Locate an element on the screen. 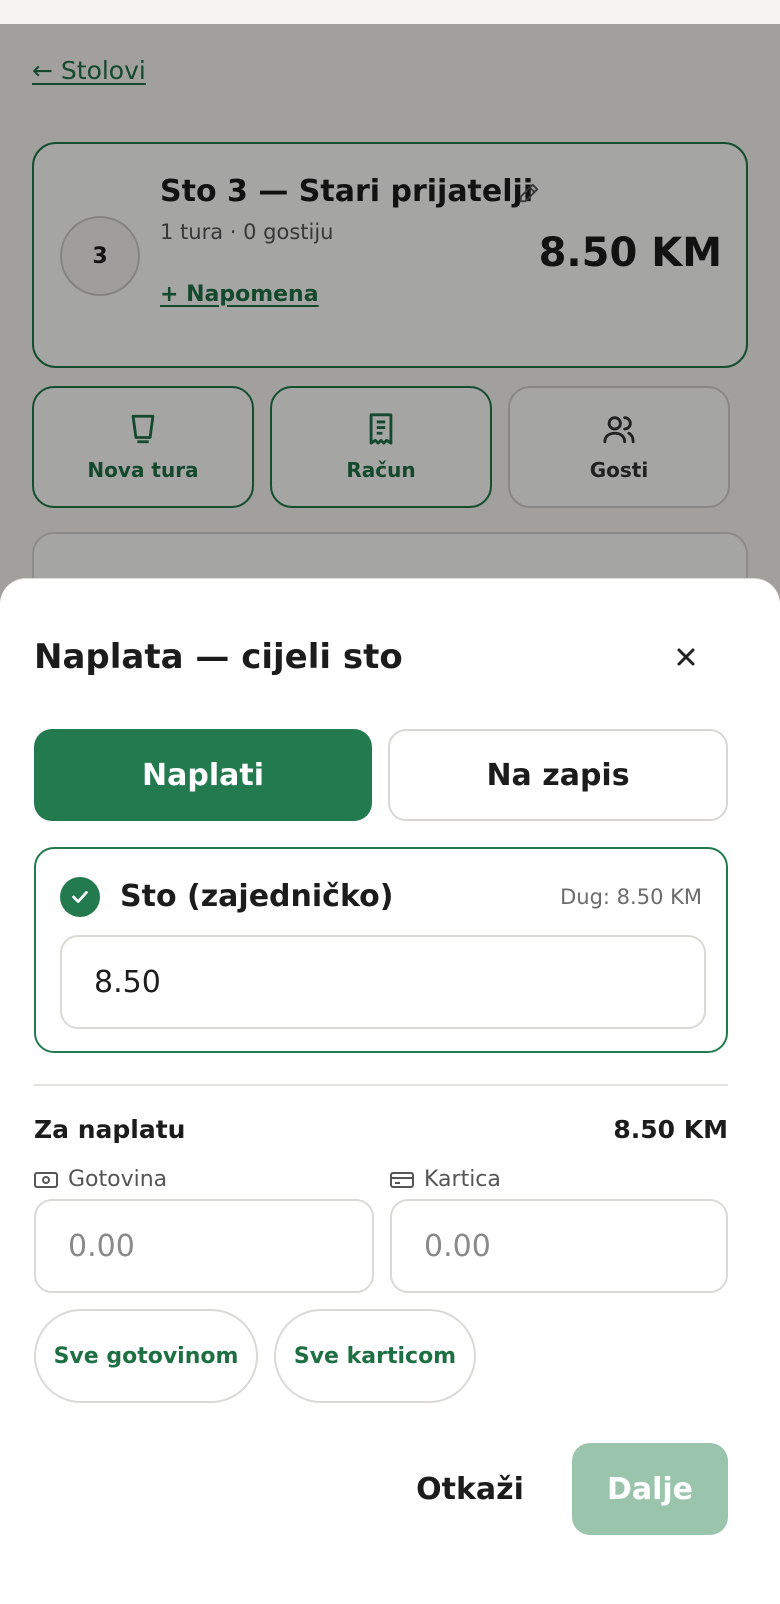 The height and width of the screenshot is (1604, 780). credit-card-icon is located at coordinates (402, 1179).